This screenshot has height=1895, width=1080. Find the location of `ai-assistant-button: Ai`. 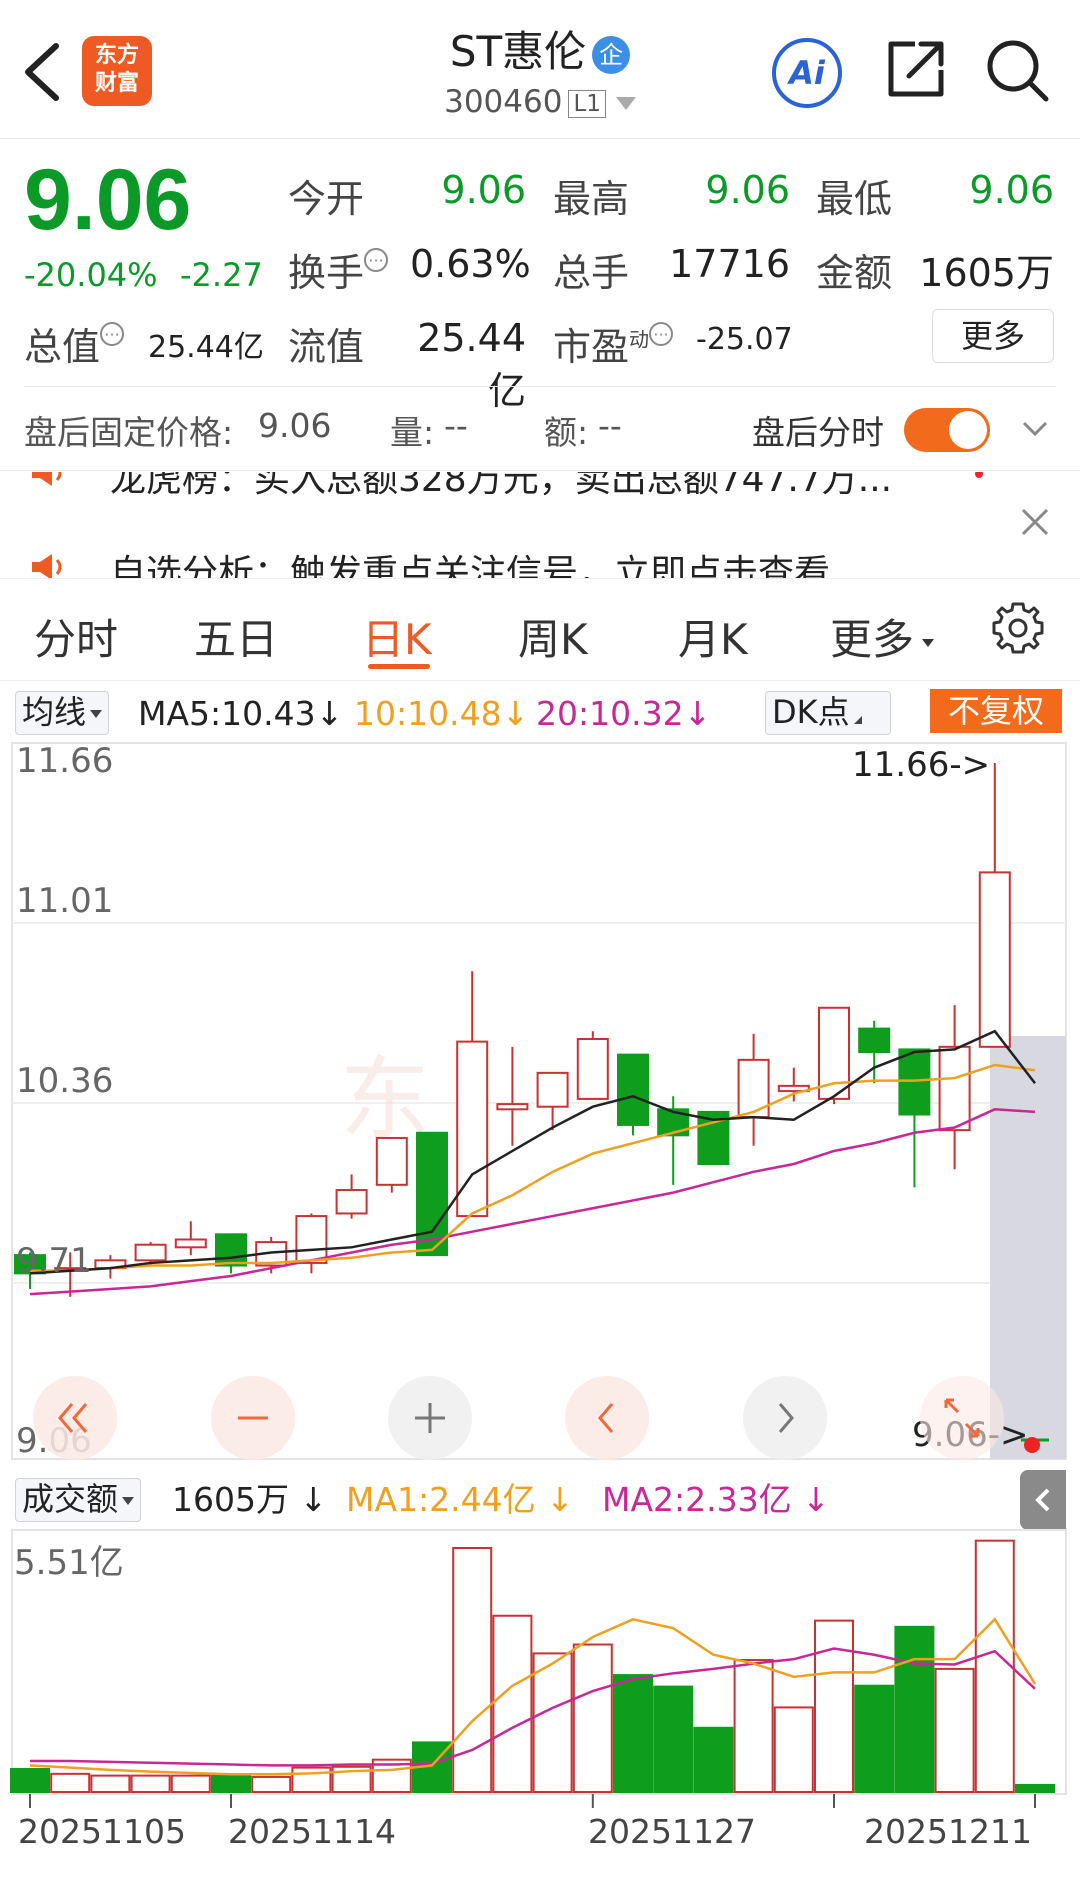

ai-assistant-button: Ai is located at coordinates (807, 73).